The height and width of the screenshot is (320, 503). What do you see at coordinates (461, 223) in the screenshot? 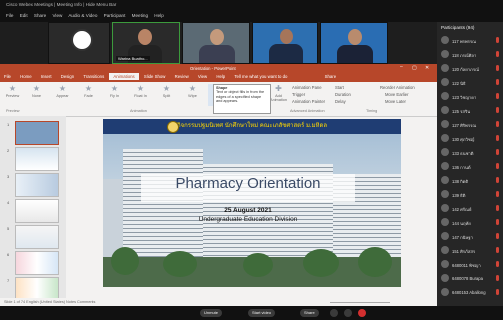
I see `participant-name: 144 นฤทัย` at bounding box center [461, 223].